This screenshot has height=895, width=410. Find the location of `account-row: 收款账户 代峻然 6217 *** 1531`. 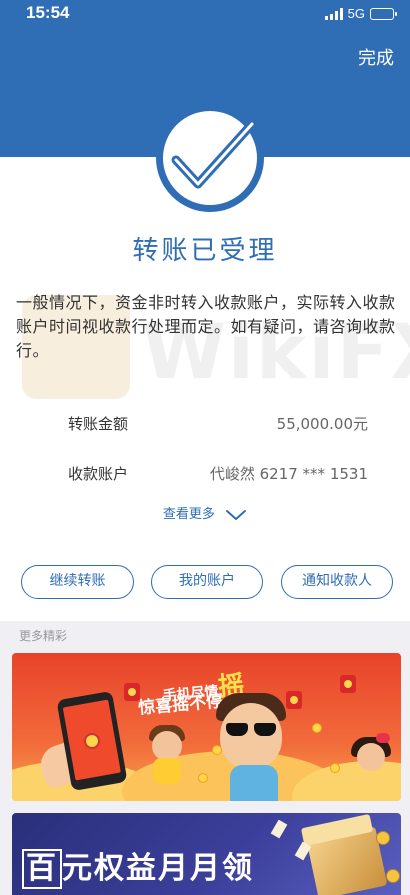

account-row: 收款账户 代峻然 6217 *** 1531 is located at coordinates (218, 475).